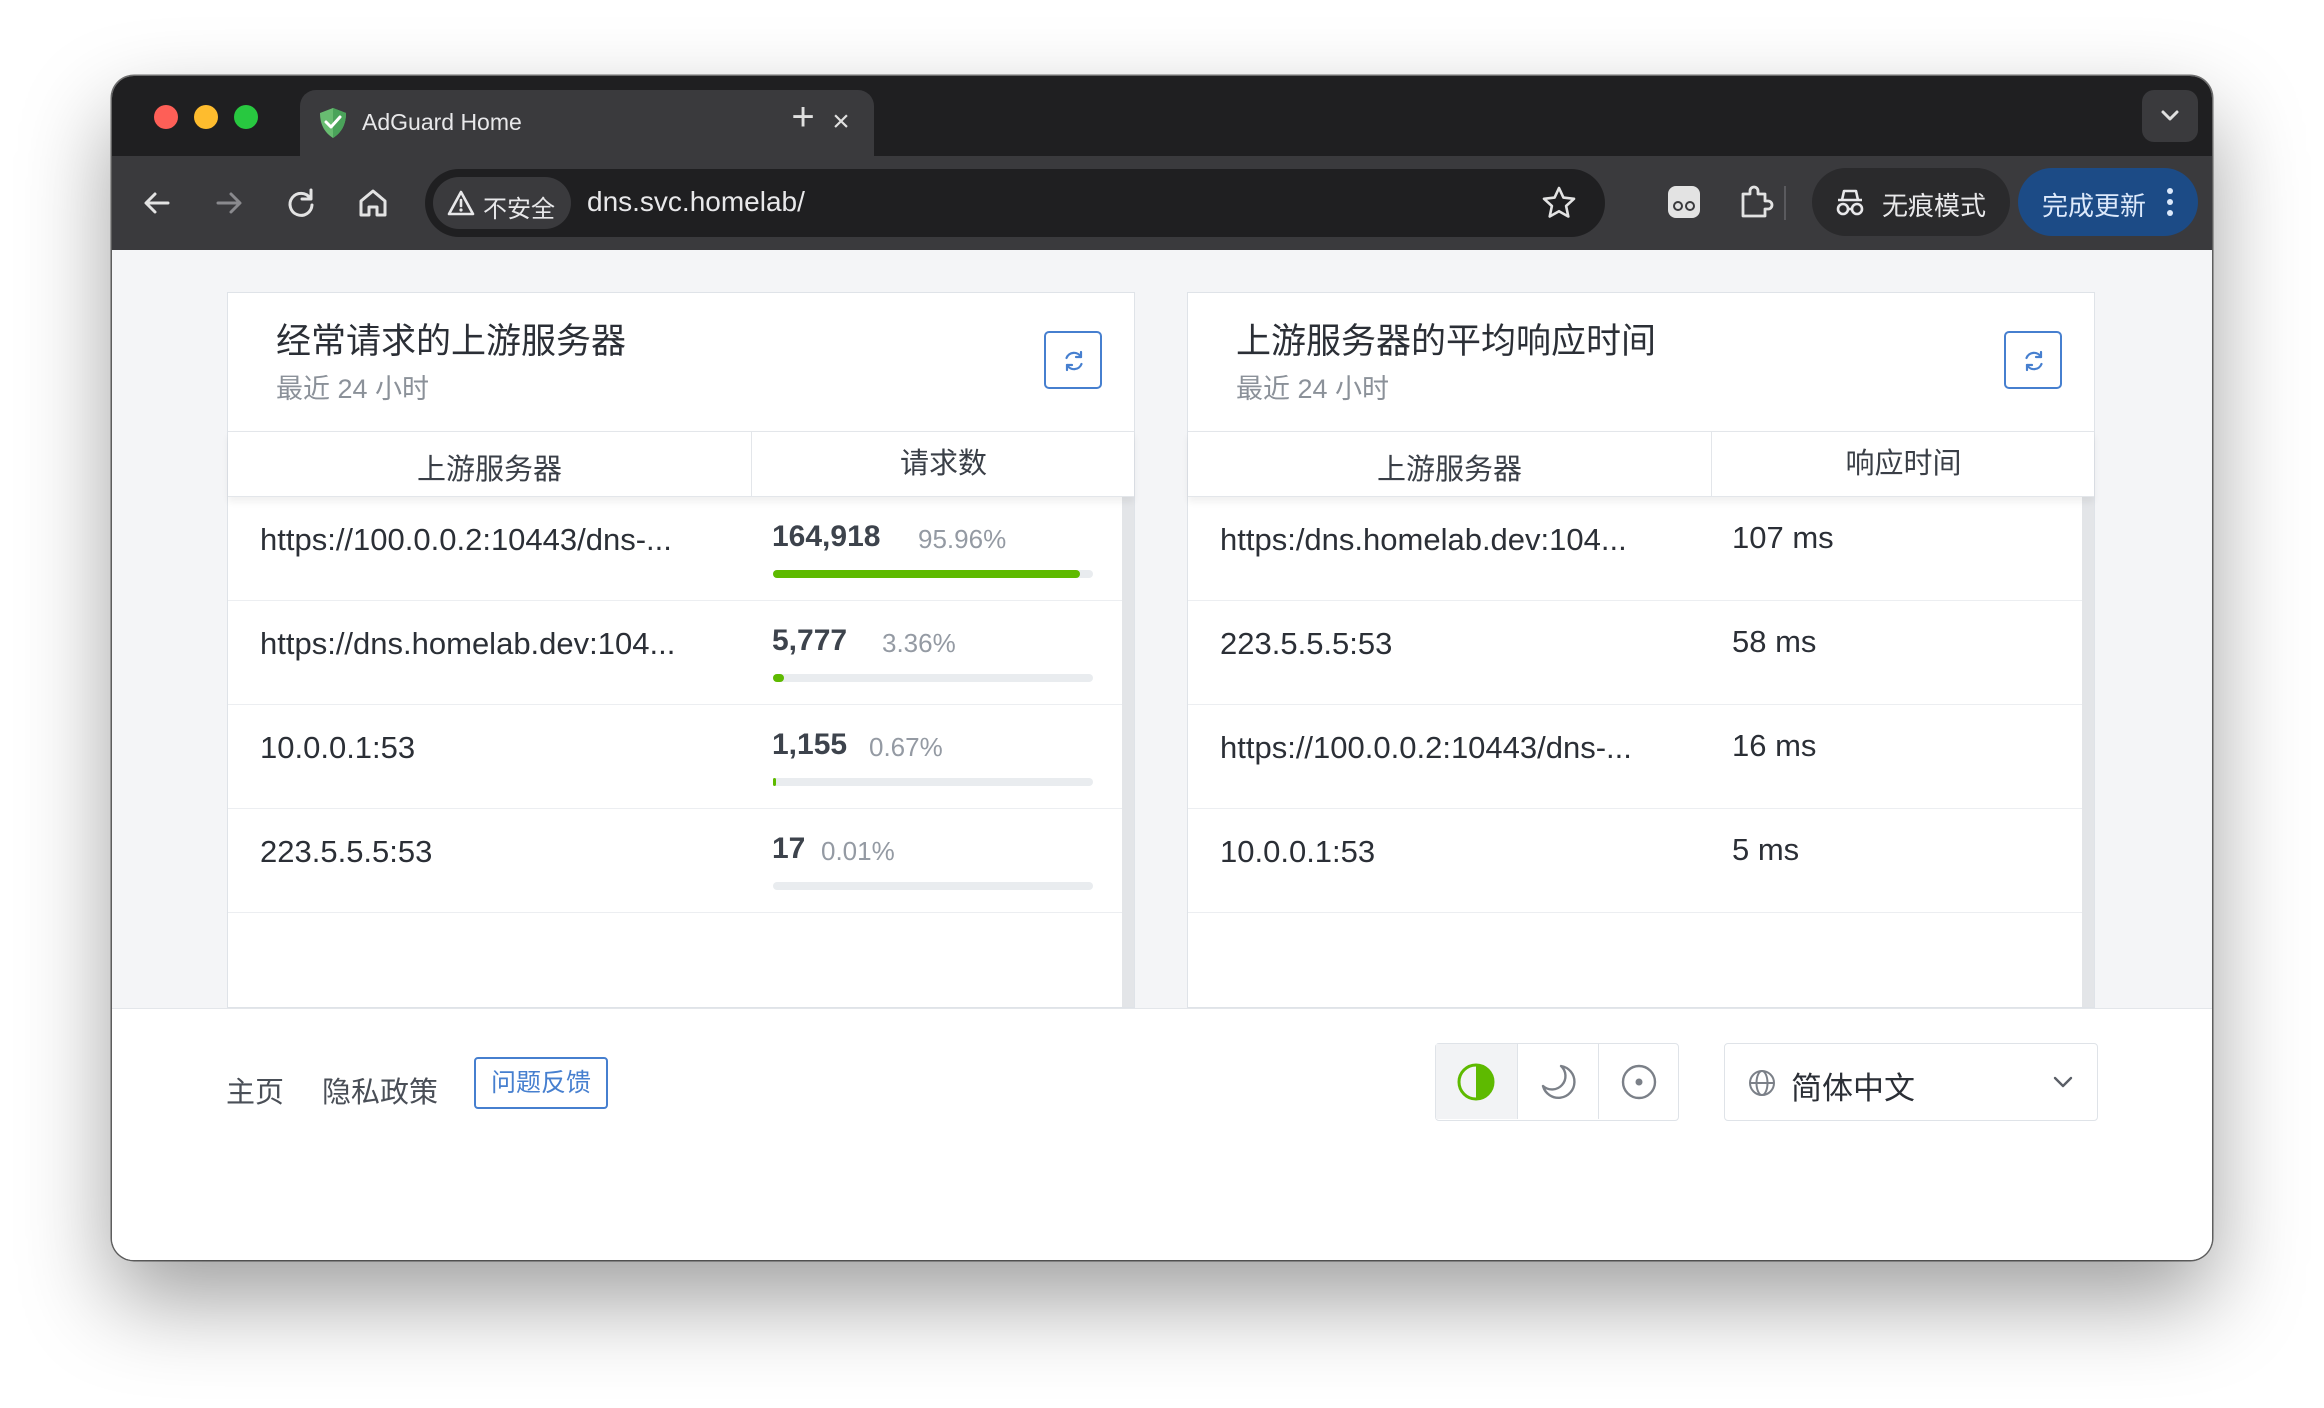  Describe the element at coordinates (1559, 203) in the screenshot. I see `star-icon` at that location.